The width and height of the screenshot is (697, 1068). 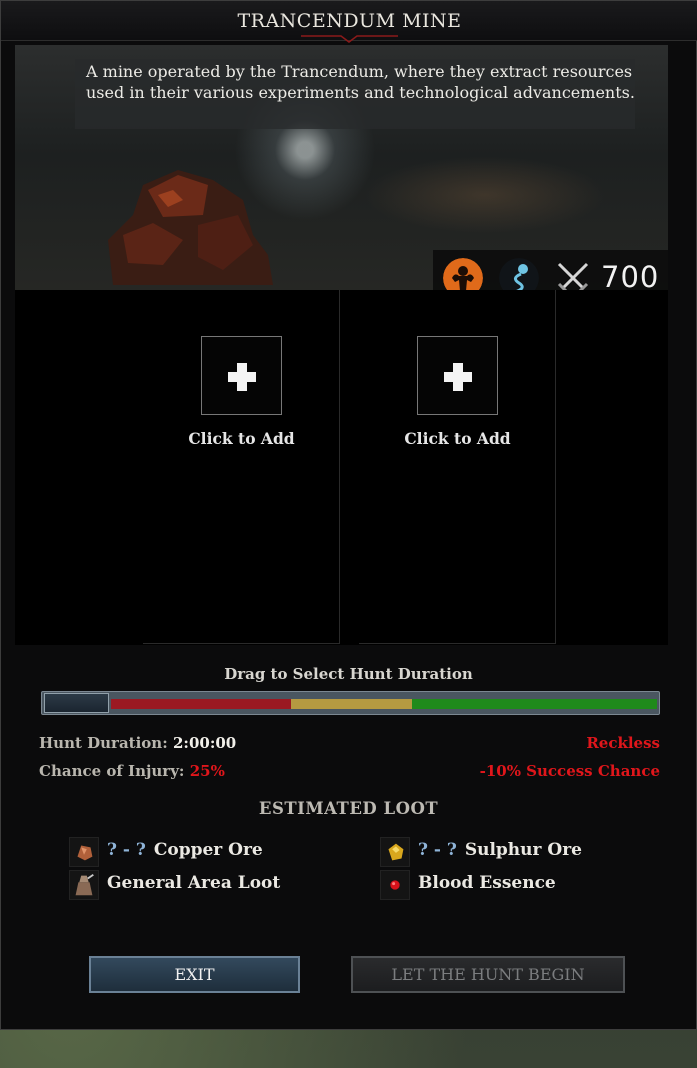 I want to click on hunt-duration-slider, so click(x=350, y=703).